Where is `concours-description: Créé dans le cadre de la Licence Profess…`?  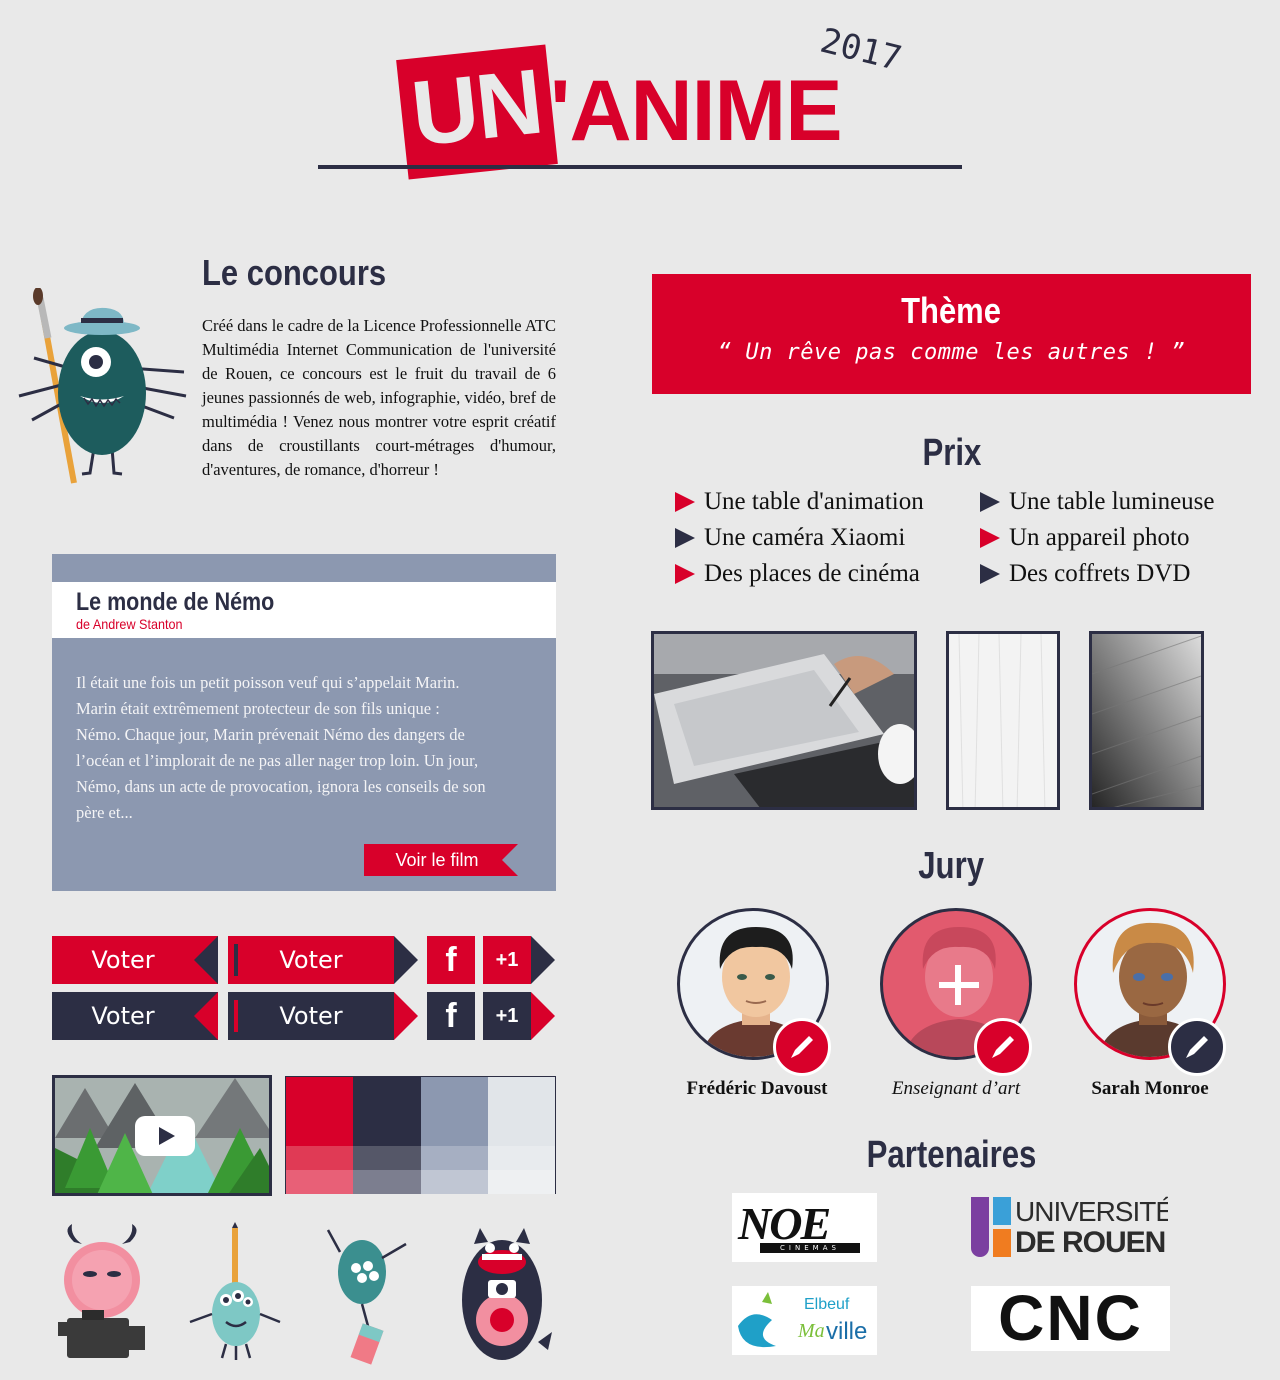
concours-description: Créé dans le cadre de la Licence Profess… is located at coordinates (379, 397).